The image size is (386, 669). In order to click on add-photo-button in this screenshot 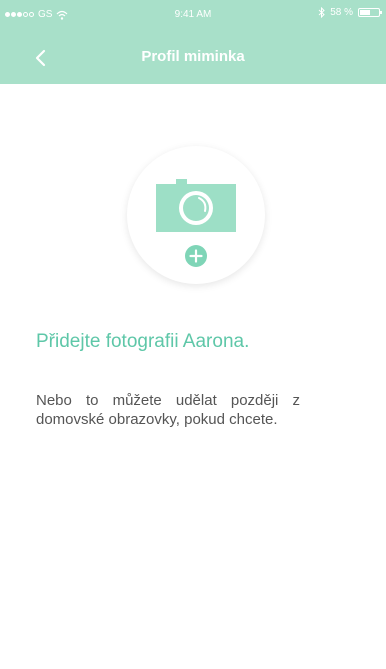, I will do `click(196, 215)`.